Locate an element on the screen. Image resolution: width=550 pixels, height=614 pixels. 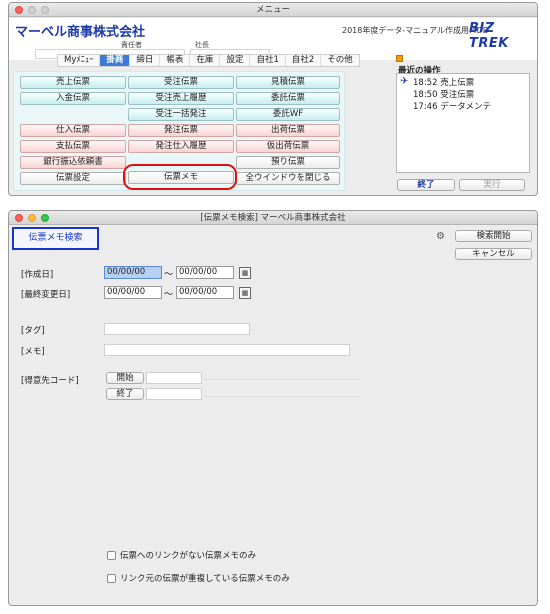
no-link-checkbox is located at coordinates (111, 555).